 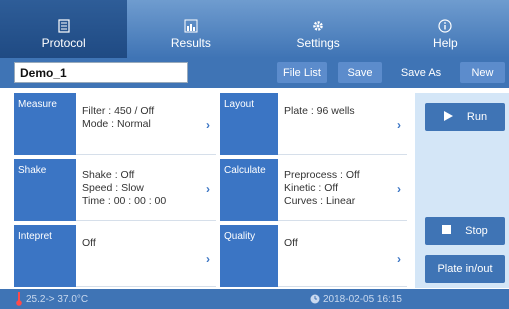 I want to click on measure-label: Measure, so click(x=45, y=124).